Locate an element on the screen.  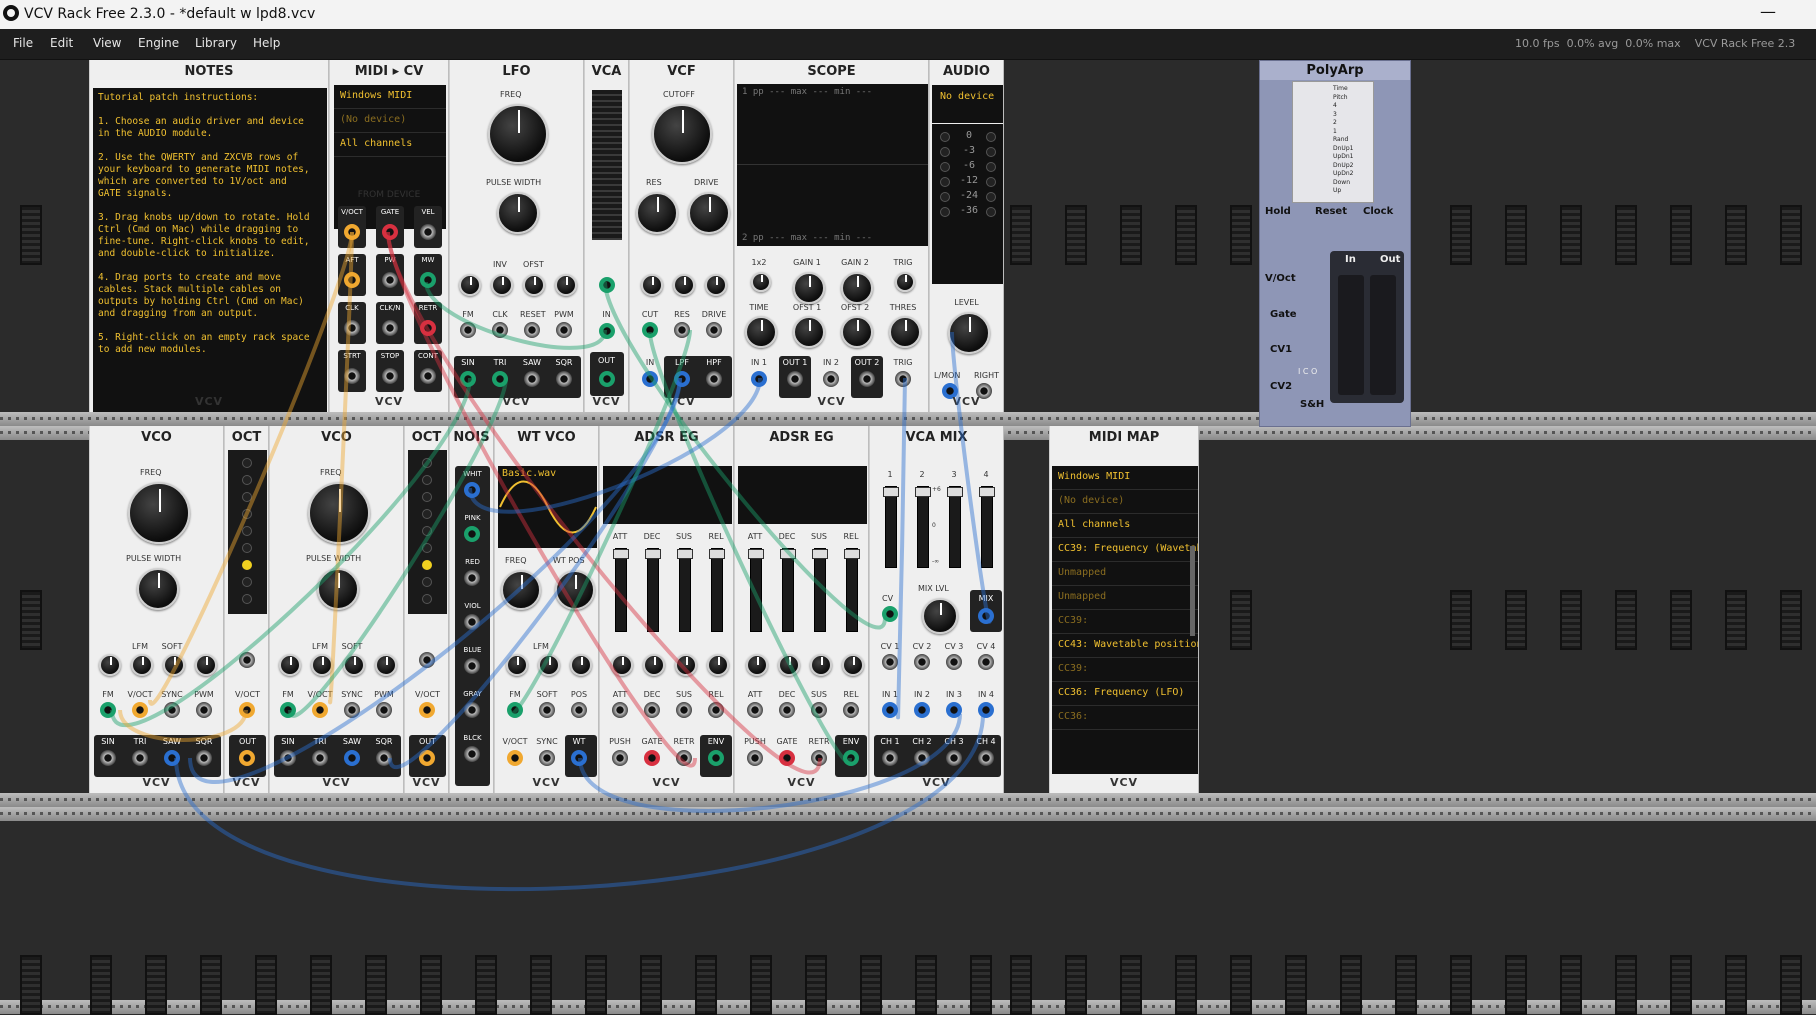
menu-file: File is located at coordinates (23, 43).